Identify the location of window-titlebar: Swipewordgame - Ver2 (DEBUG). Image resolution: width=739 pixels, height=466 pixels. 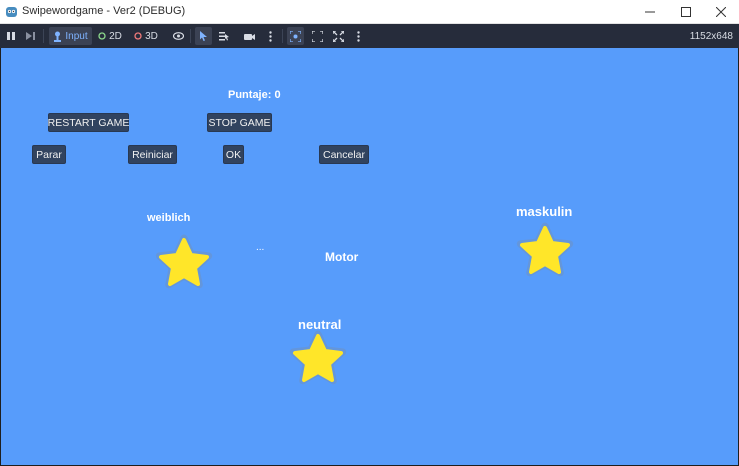
(369, 12).